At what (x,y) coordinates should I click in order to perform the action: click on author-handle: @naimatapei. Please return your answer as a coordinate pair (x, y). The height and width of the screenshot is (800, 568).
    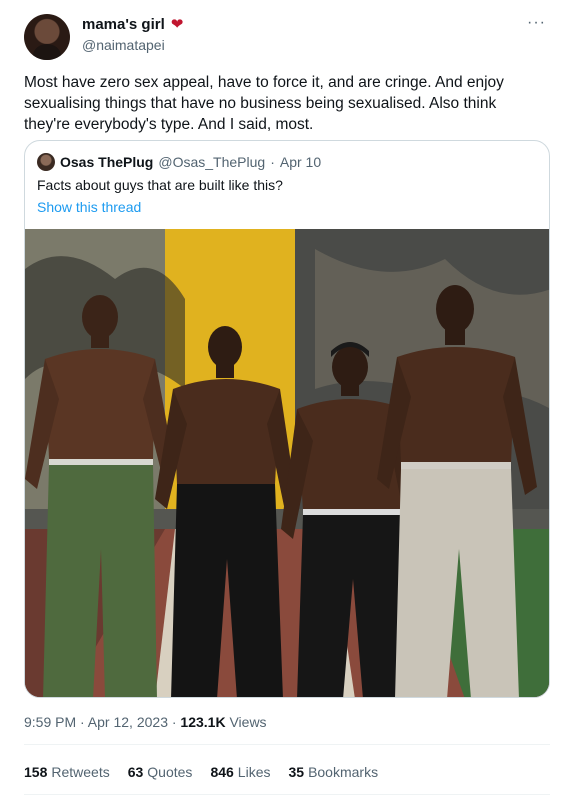
    Looking at the image, I should click on (123, 45).